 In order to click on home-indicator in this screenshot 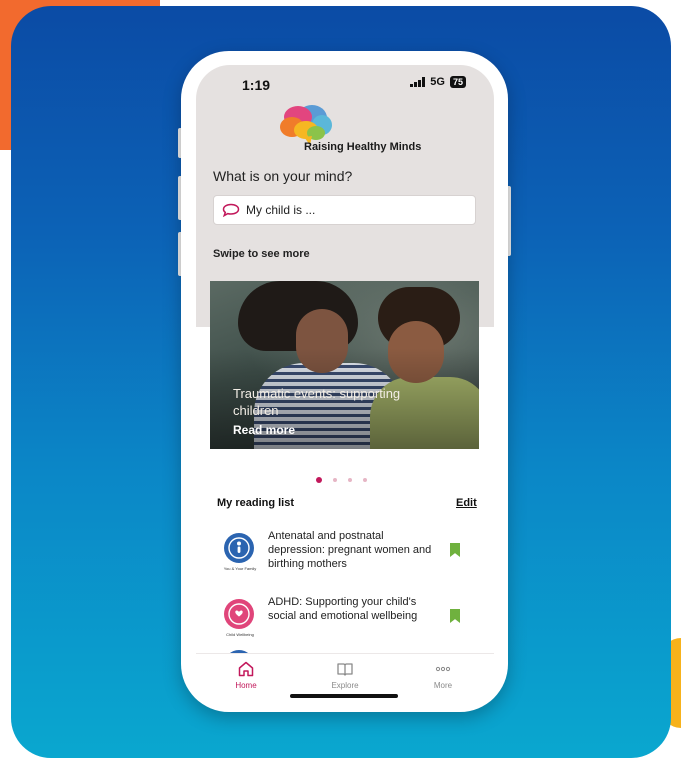, I will do `click(344, 696)`.